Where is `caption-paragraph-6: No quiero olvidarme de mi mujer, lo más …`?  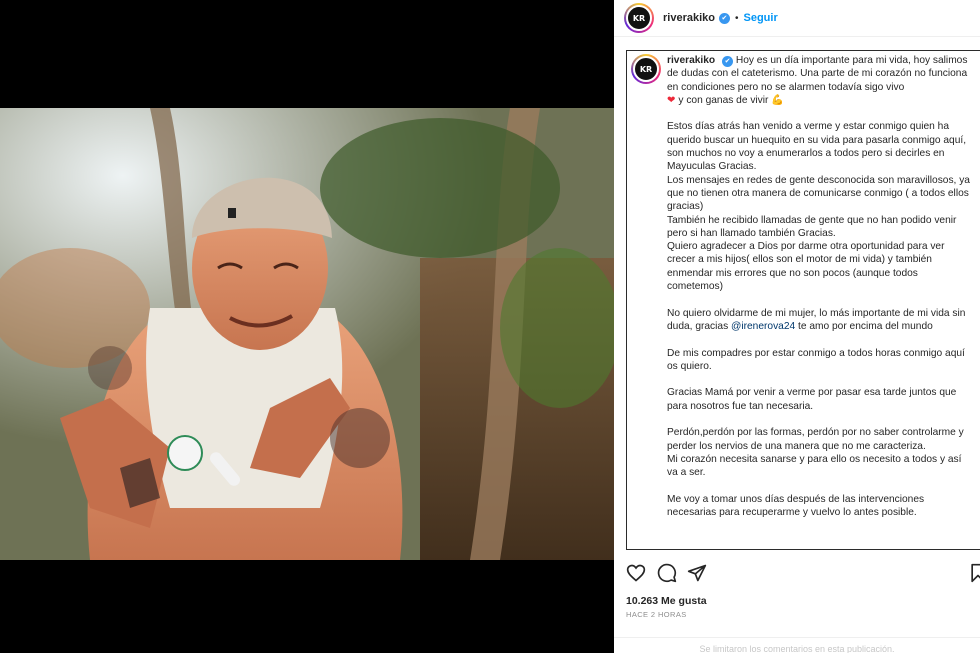 caption-paragraph-6: No quiero olvidarme de mi mujer, lo más … is located at coordinates (819, 320).